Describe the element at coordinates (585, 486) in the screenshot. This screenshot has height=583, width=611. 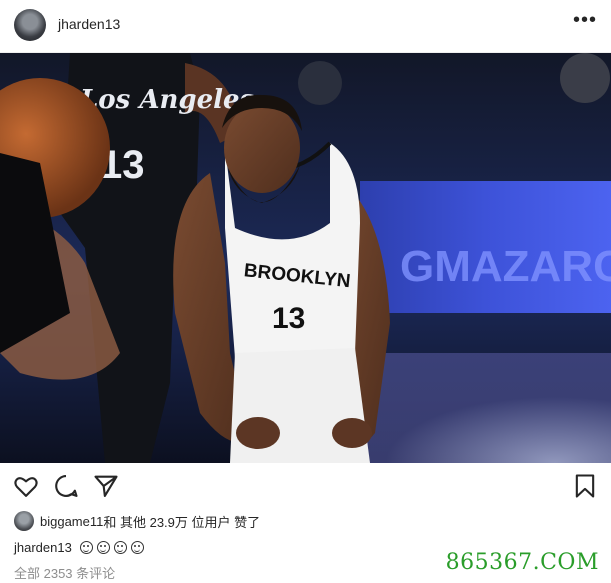
I see `bookmark-icon` at that location.